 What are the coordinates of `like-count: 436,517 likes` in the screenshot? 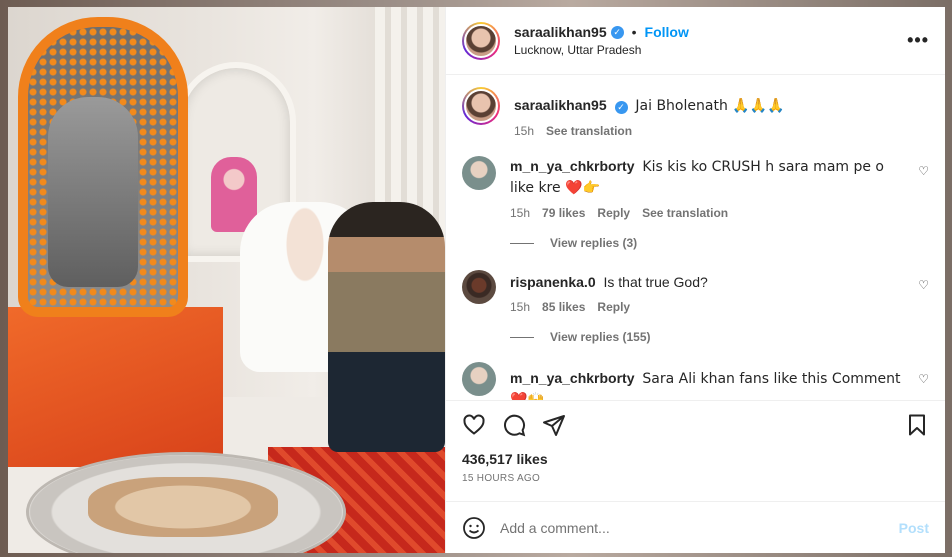 It's located at (695, 459).